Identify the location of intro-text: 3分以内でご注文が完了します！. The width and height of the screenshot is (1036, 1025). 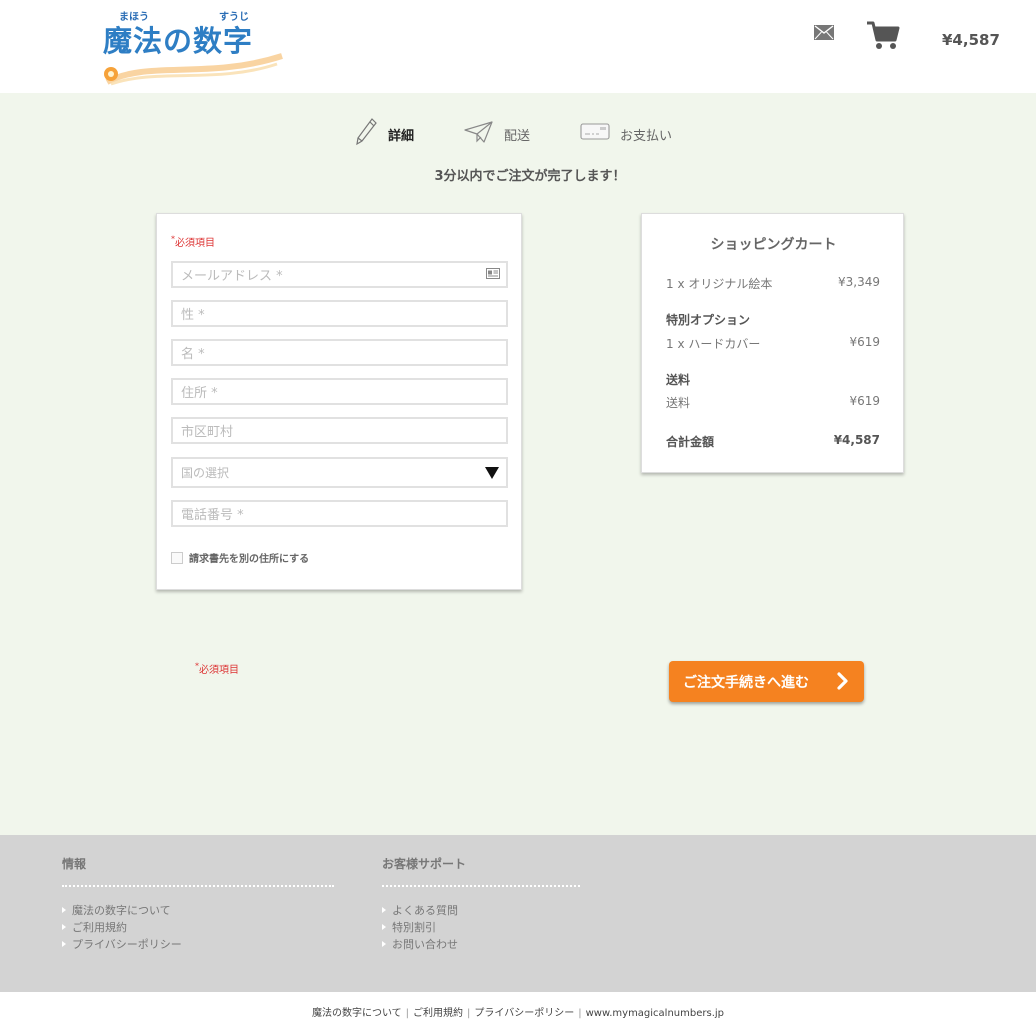
(530, 176).